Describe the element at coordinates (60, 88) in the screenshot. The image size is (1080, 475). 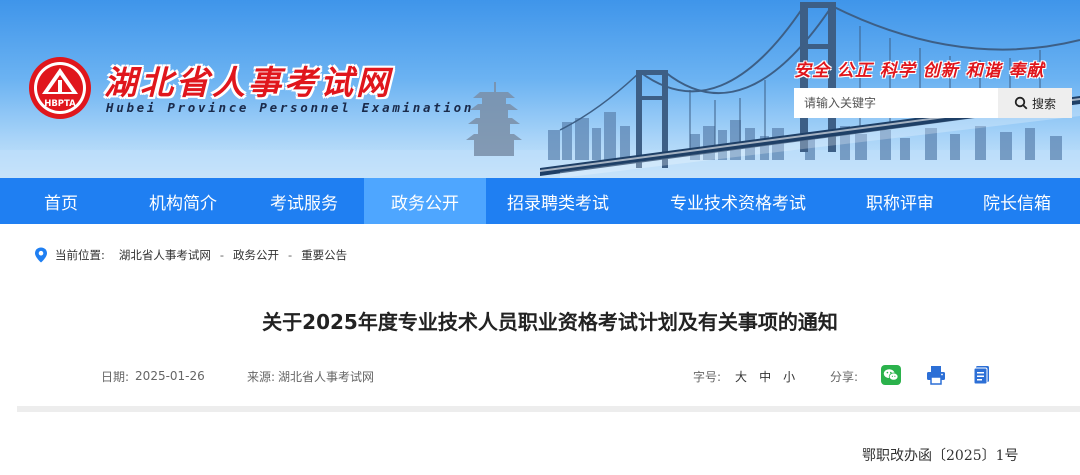
I see `logo-emblem-icon: HBPTA` at that location.